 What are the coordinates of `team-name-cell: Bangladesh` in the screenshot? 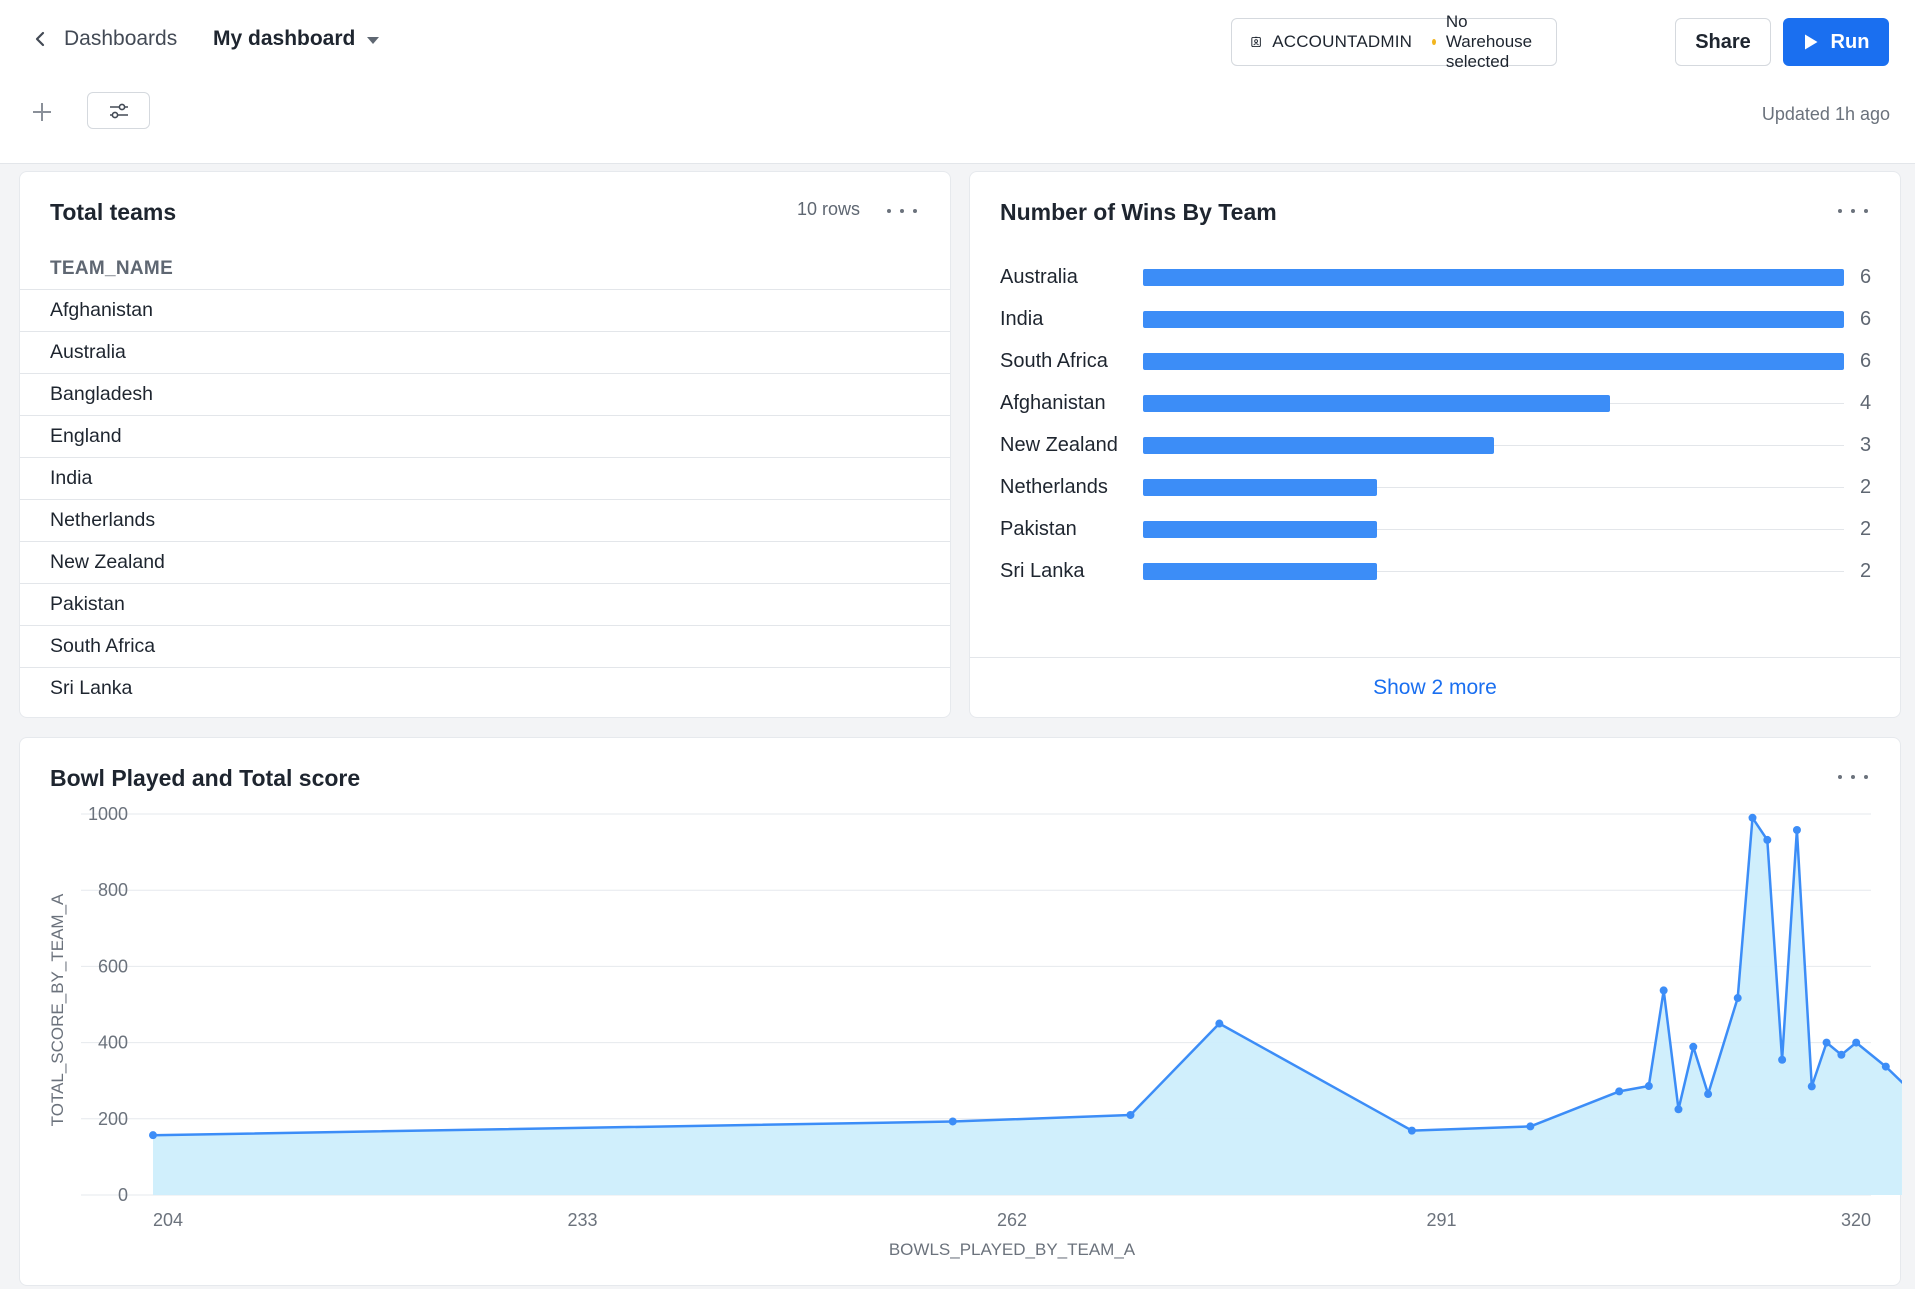 It's located at (102, 394).